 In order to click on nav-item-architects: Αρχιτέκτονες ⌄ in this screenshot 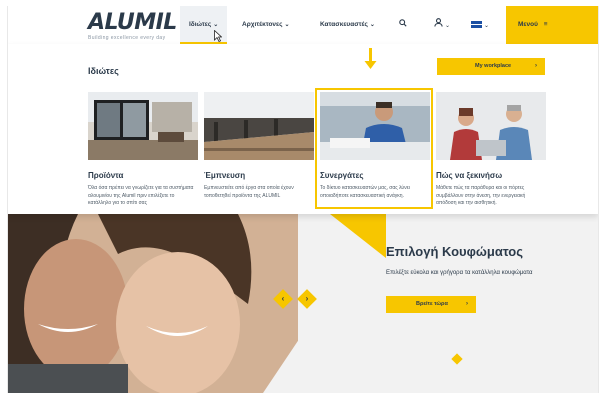, I will do `click(266, 25)`.